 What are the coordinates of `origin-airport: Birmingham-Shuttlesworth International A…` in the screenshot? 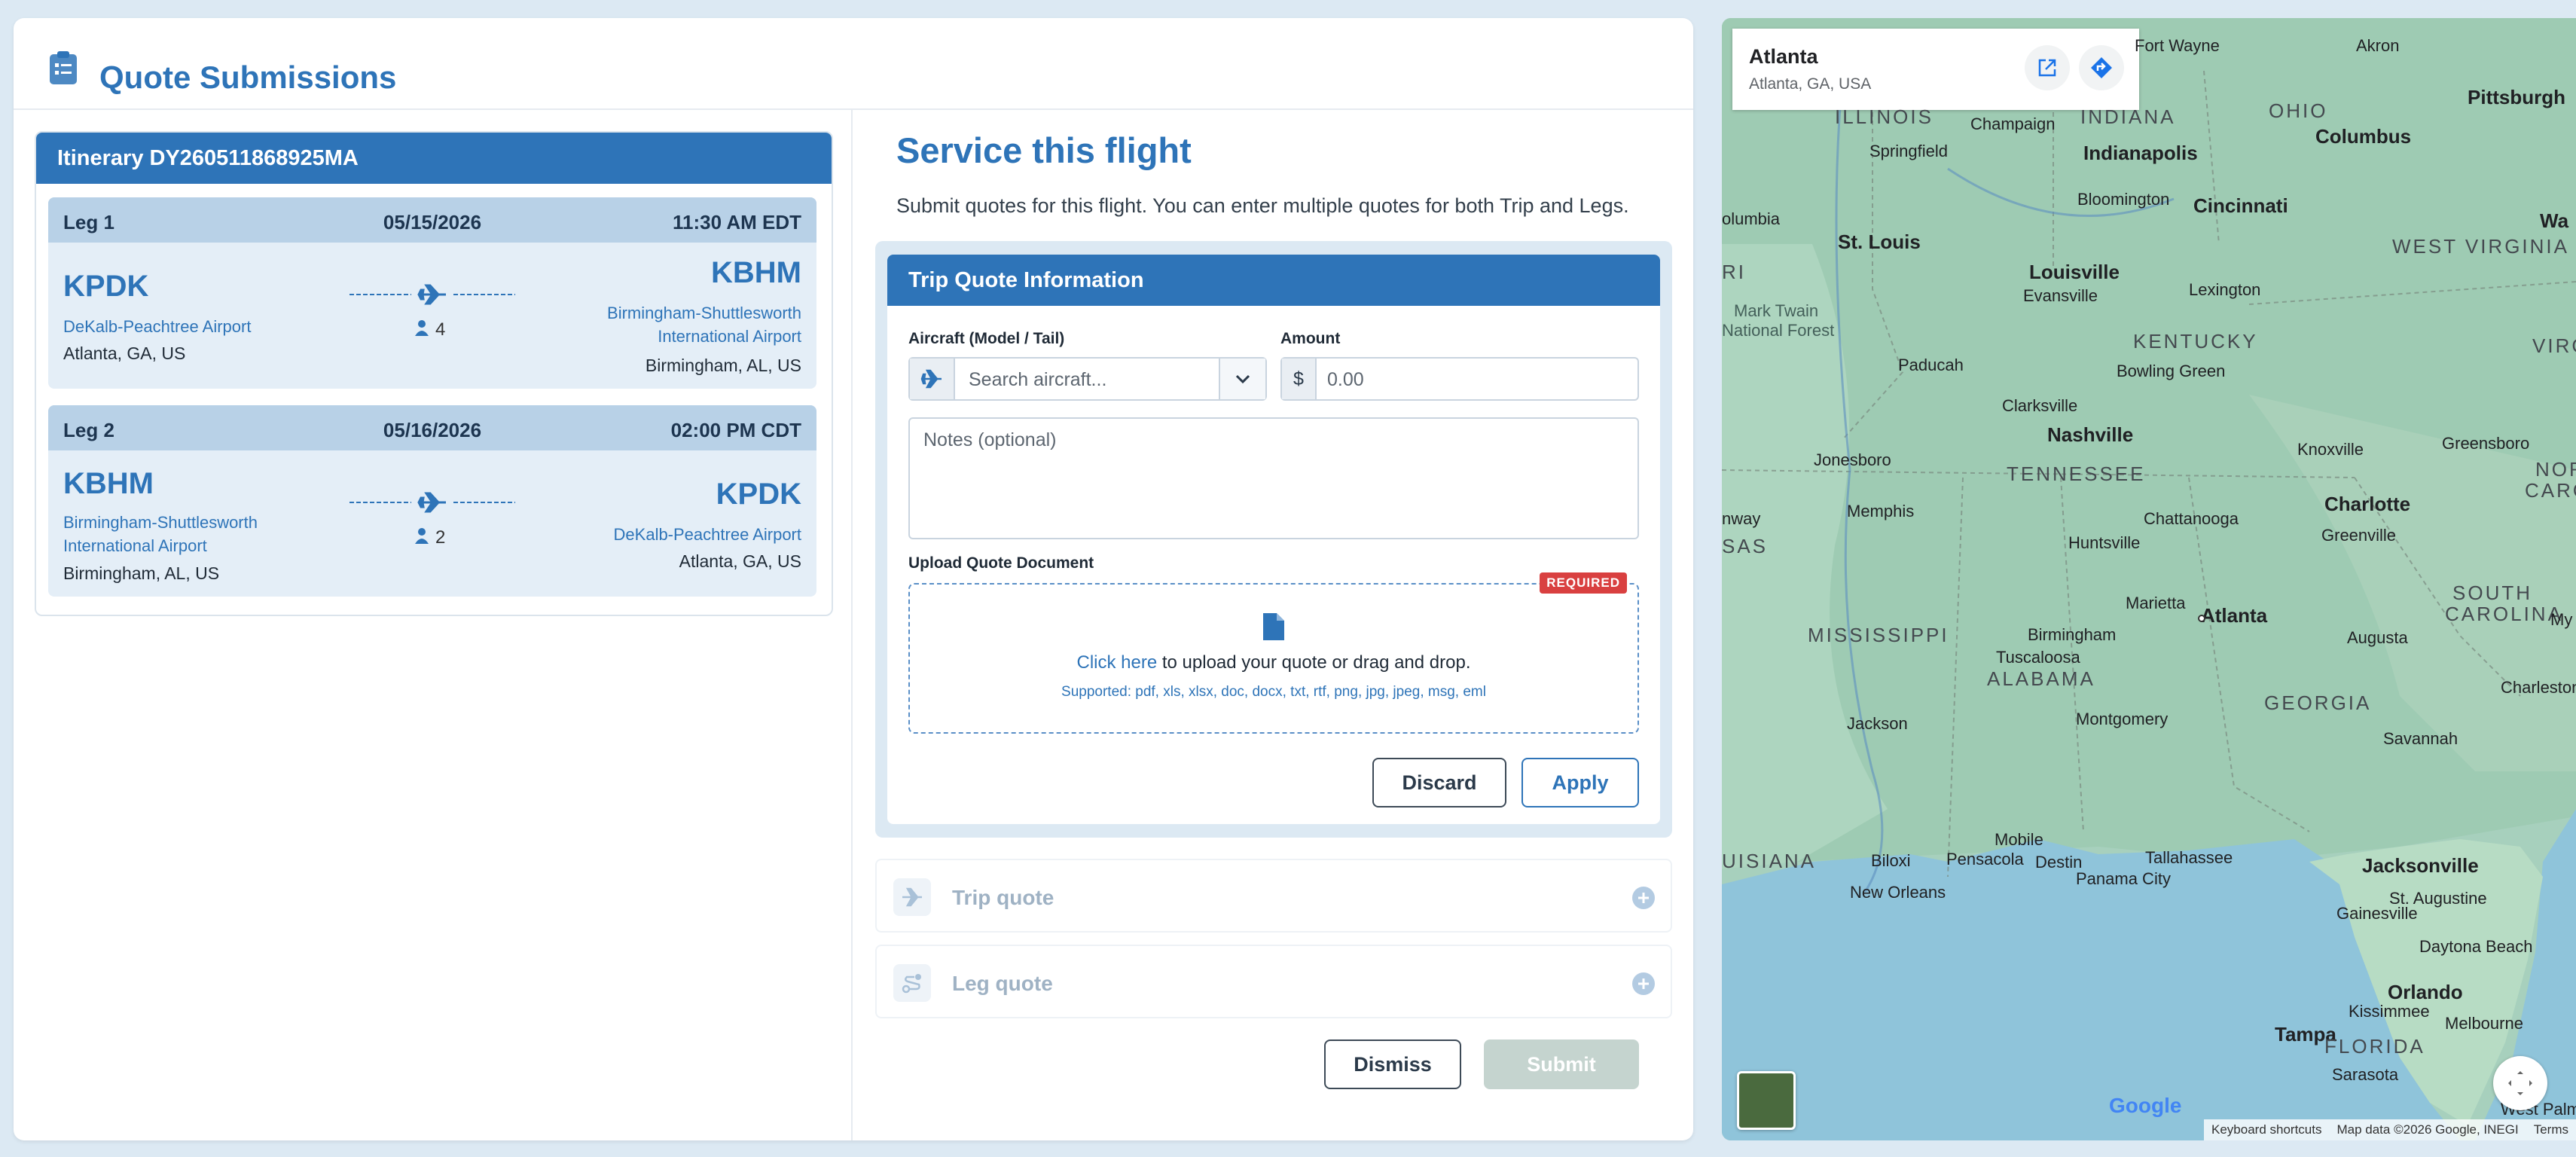 It's located at (161, 534).